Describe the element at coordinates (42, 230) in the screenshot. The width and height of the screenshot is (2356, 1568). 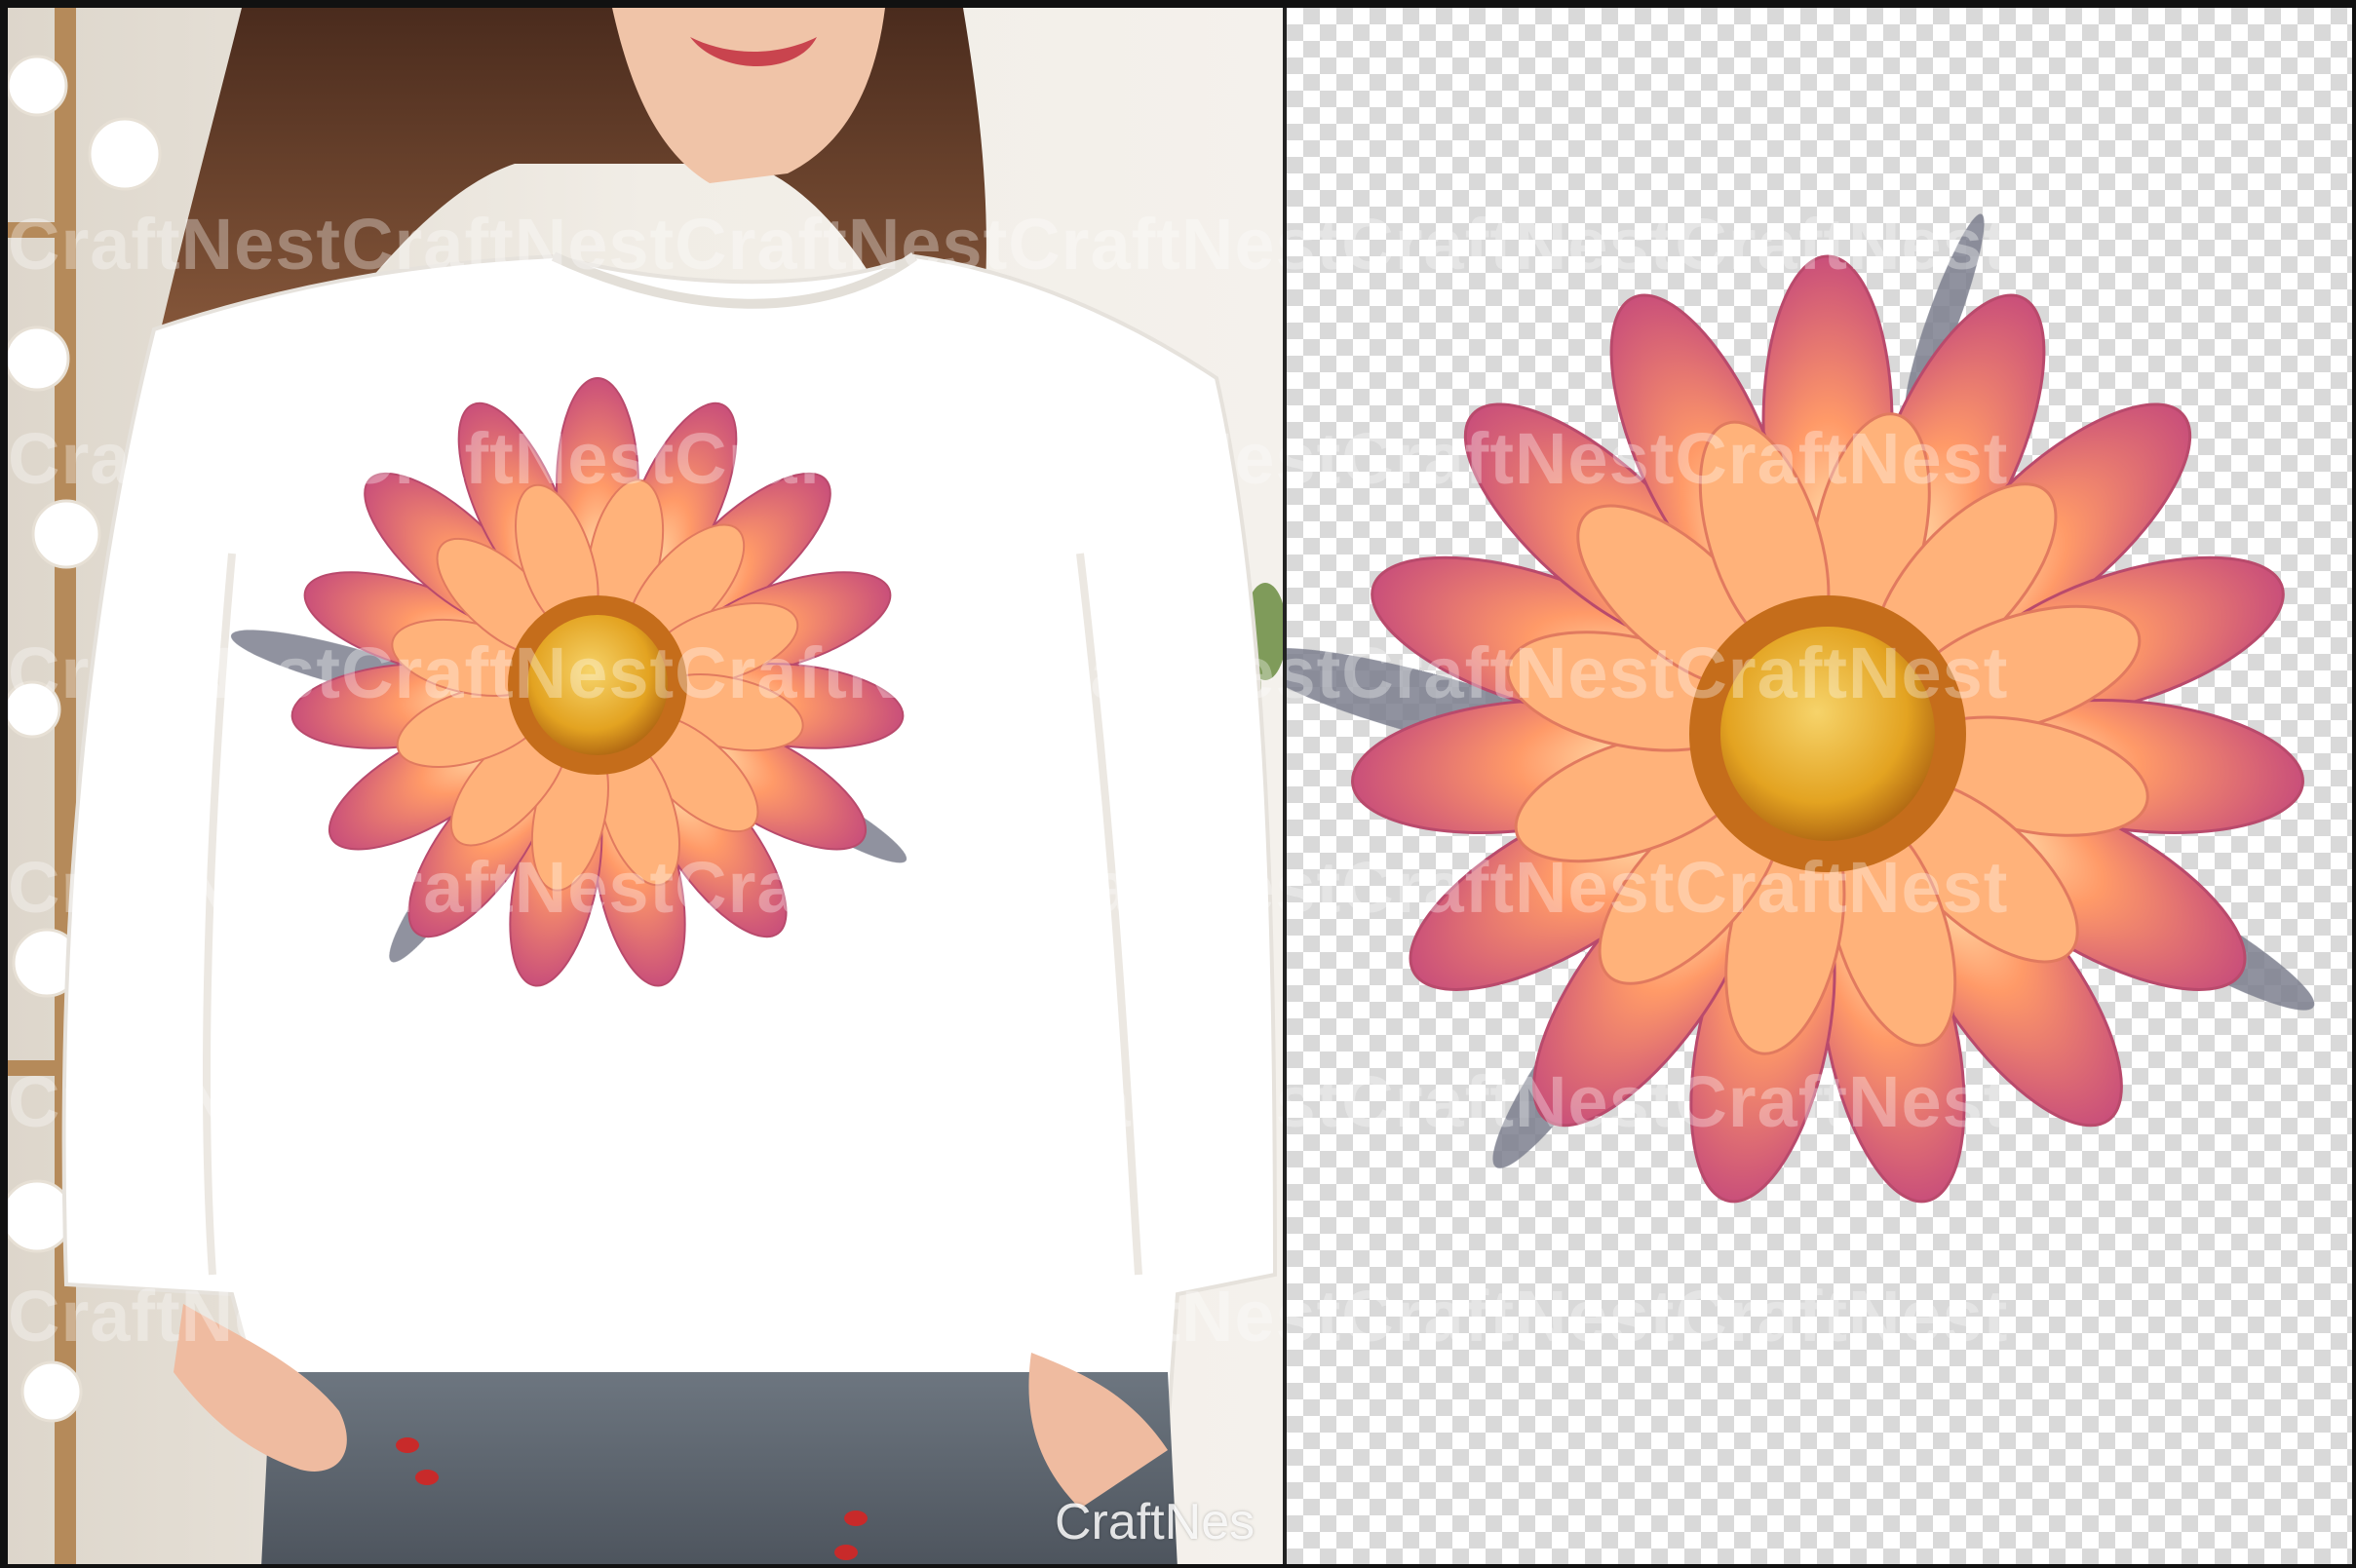
I see `ladder-rung` at that location.